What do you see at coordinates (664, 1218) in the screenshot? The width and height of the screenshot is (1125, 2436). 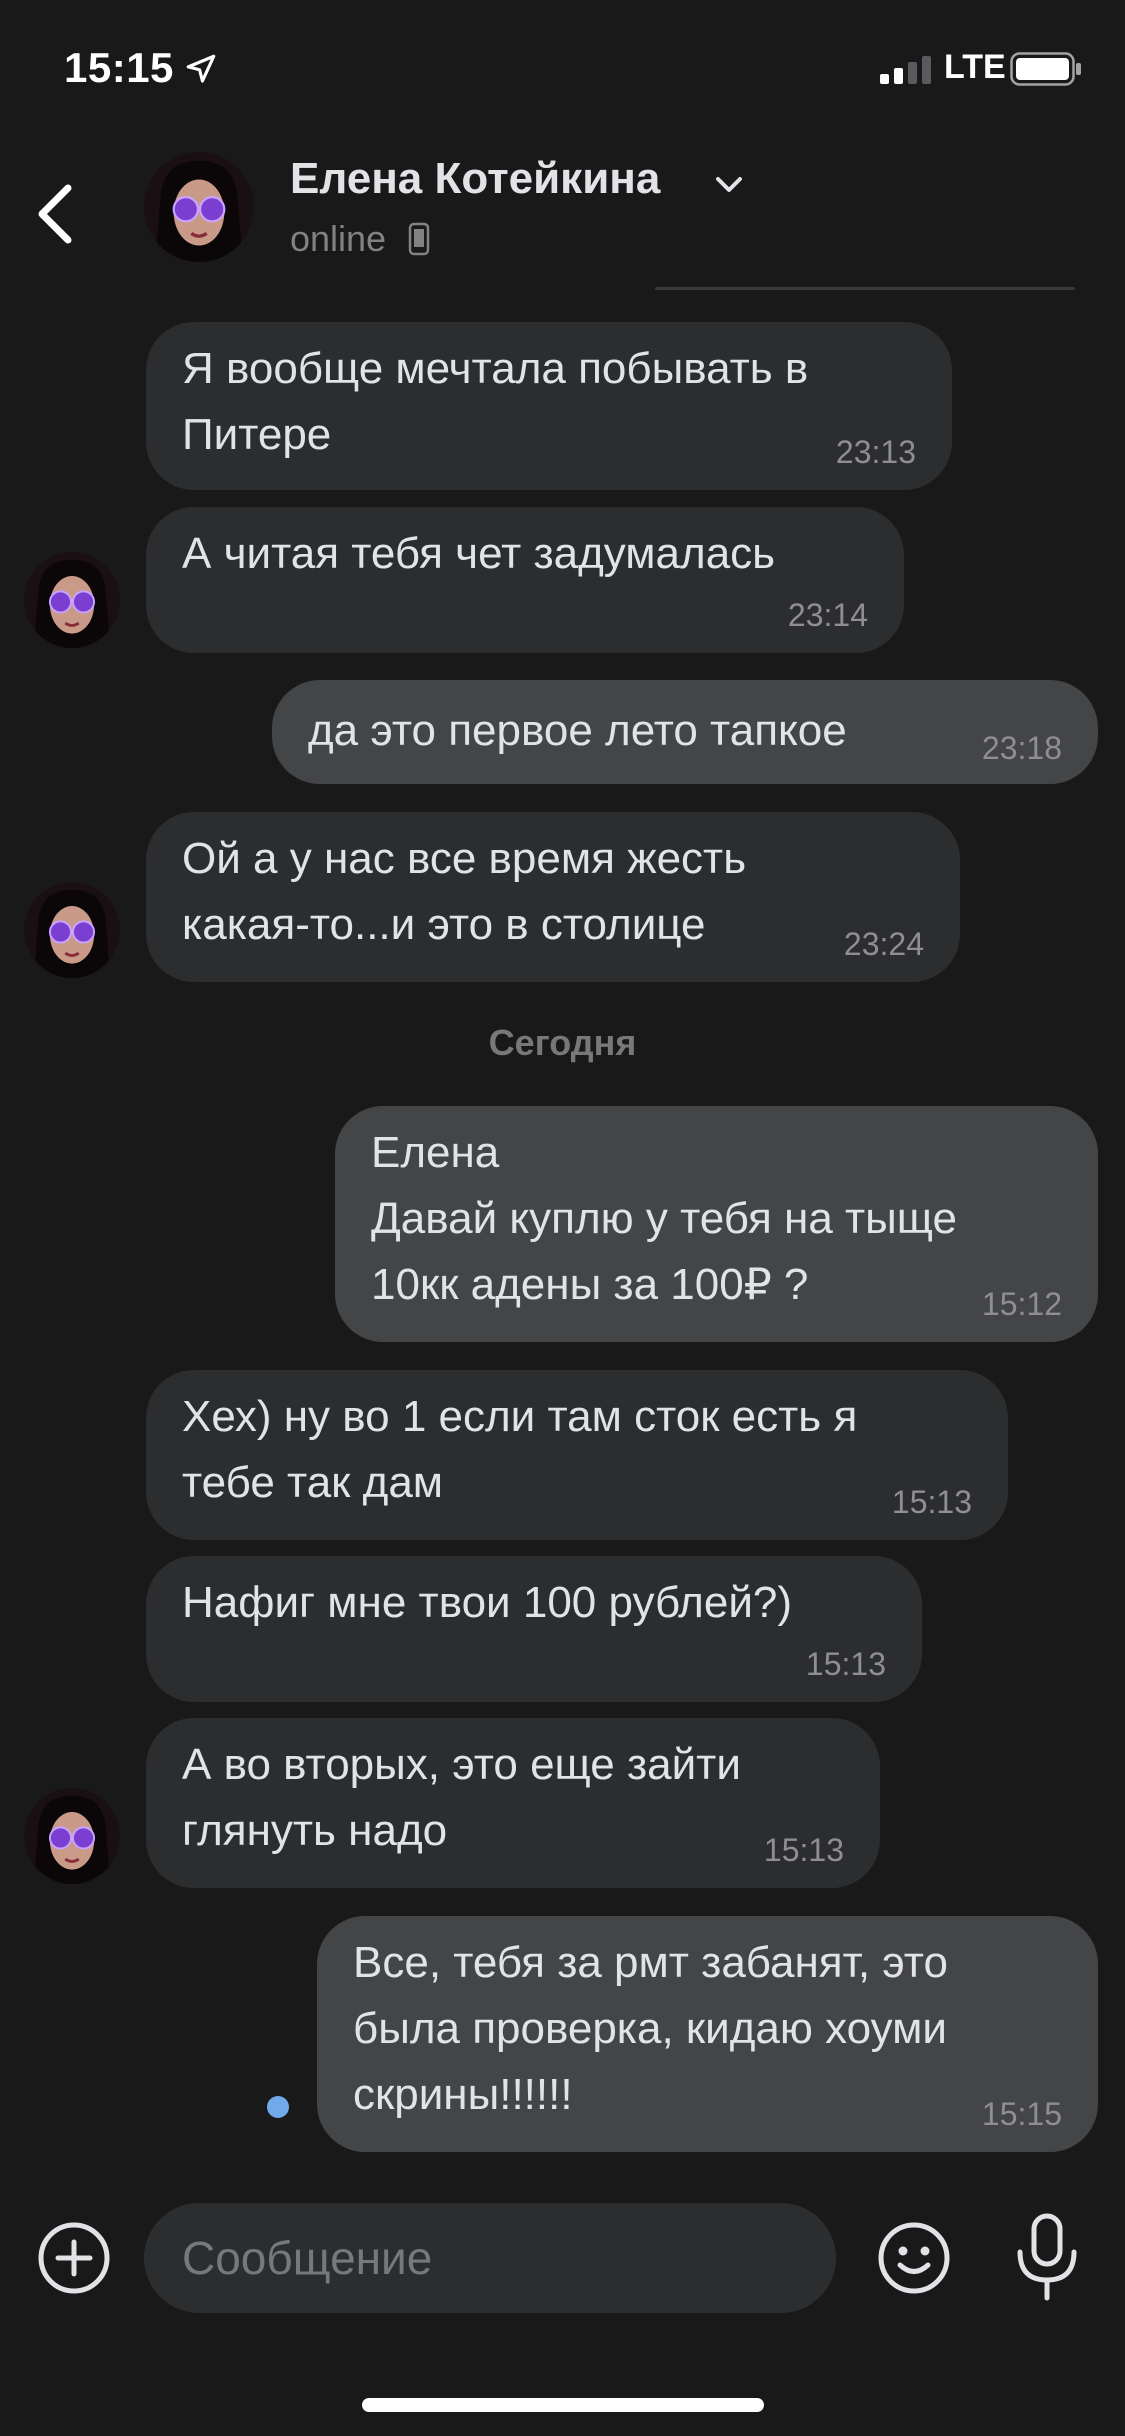 I see `message-line: Давай куплю у тебя на тыще` at bounding box center [664, 1218].